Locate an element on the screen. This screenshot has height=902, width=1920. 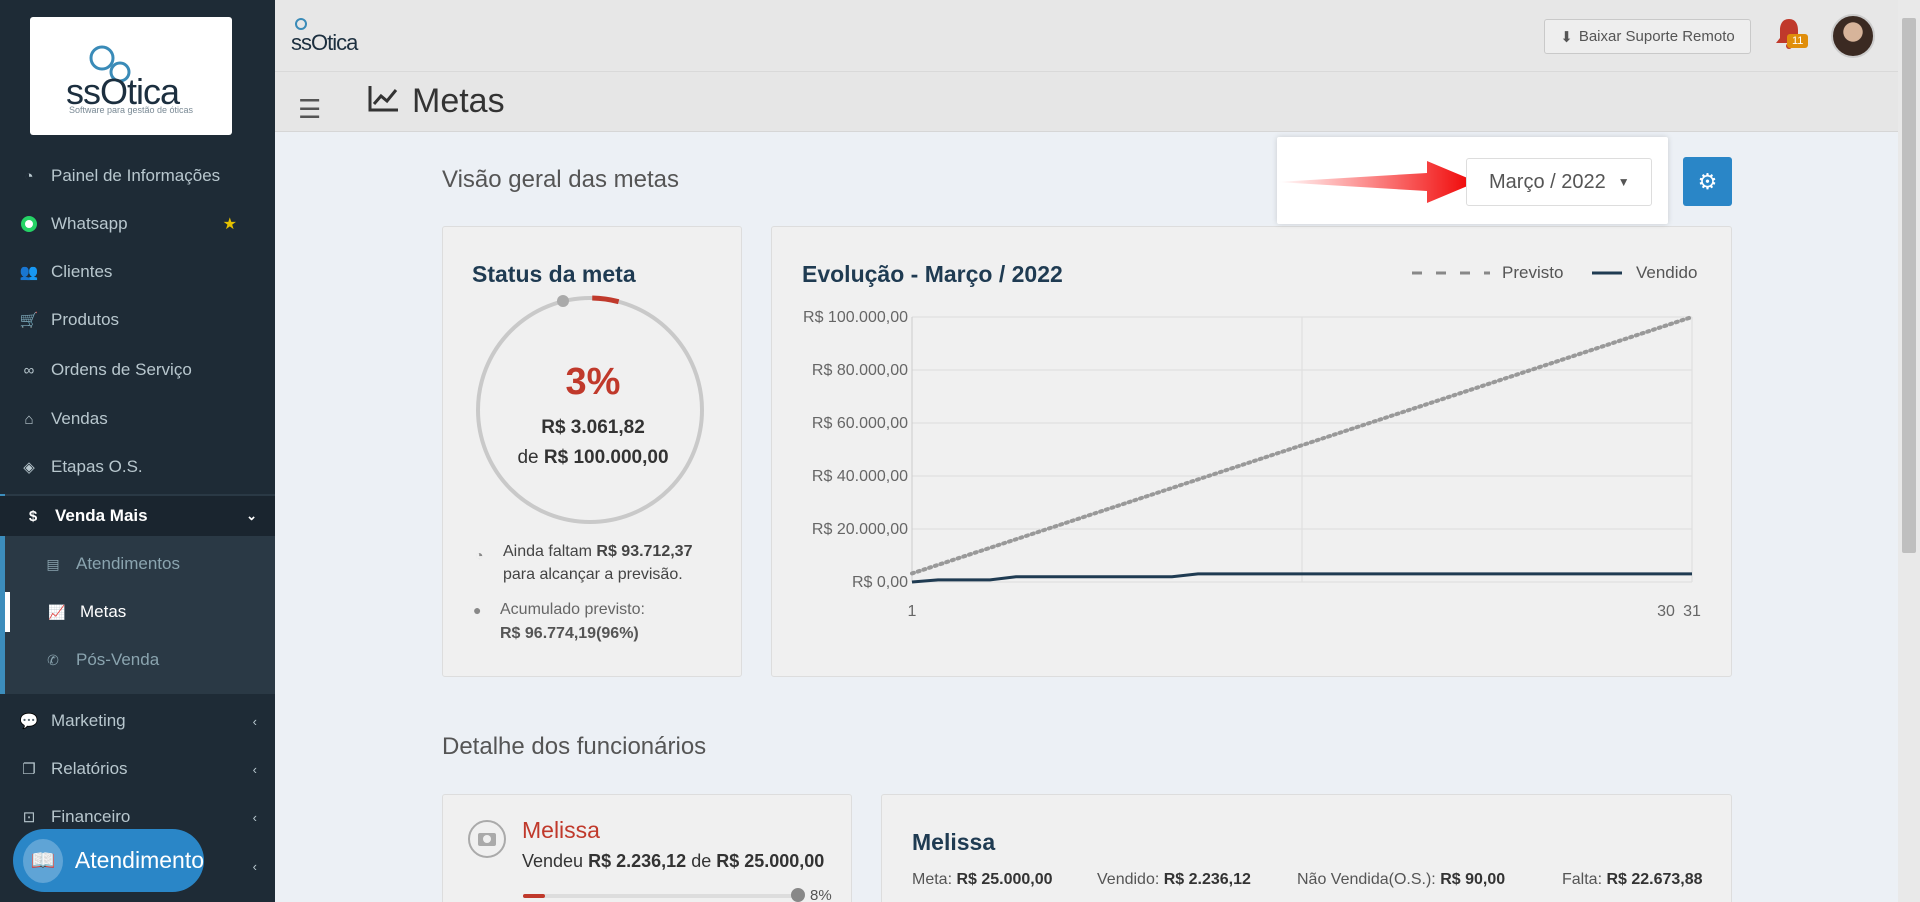
employee-progress-fill is located at coordinates (534, 896).